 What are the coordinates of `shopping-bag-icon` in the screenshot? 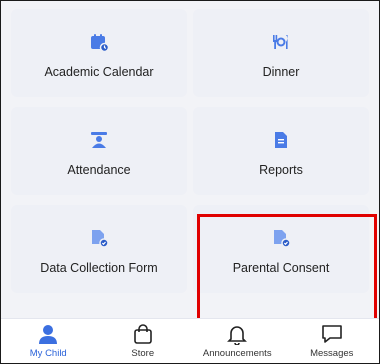 It's located at (143, 334).